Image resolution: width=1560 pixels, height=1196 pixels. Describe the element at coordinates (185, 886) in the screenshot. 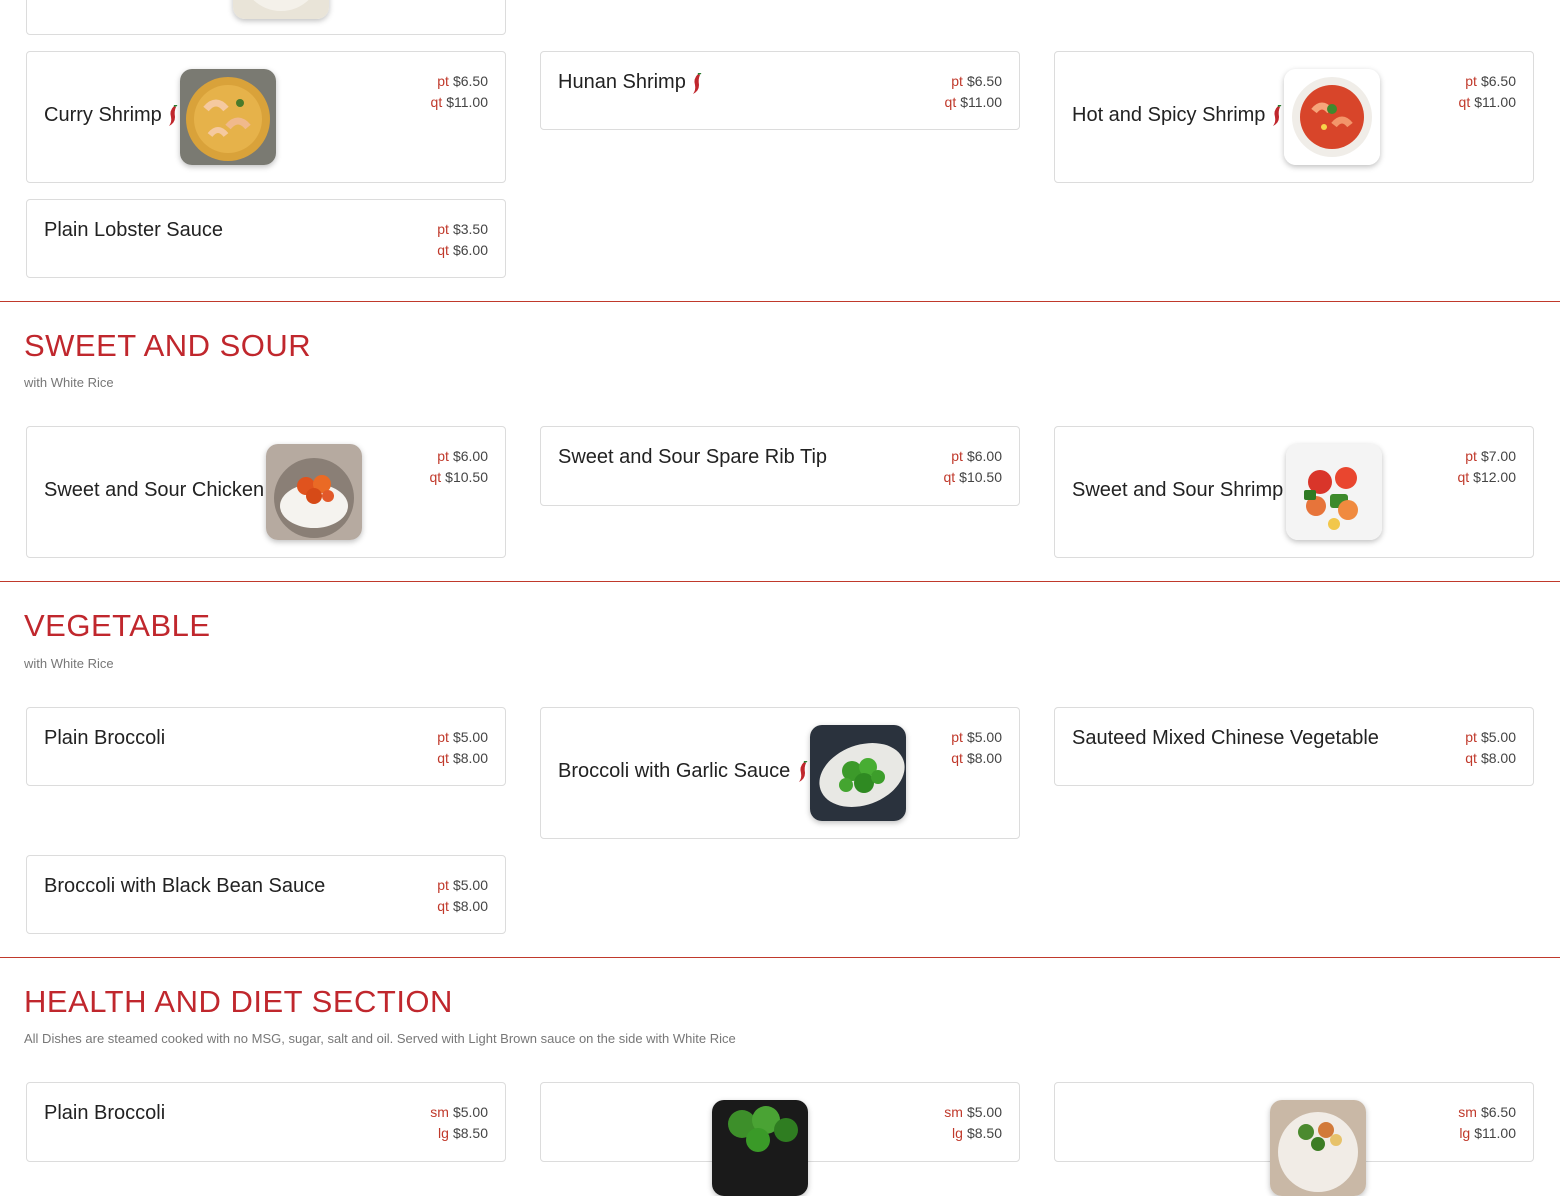

I see `item-name: Broccoli with Black Bean Sauce` at that location.